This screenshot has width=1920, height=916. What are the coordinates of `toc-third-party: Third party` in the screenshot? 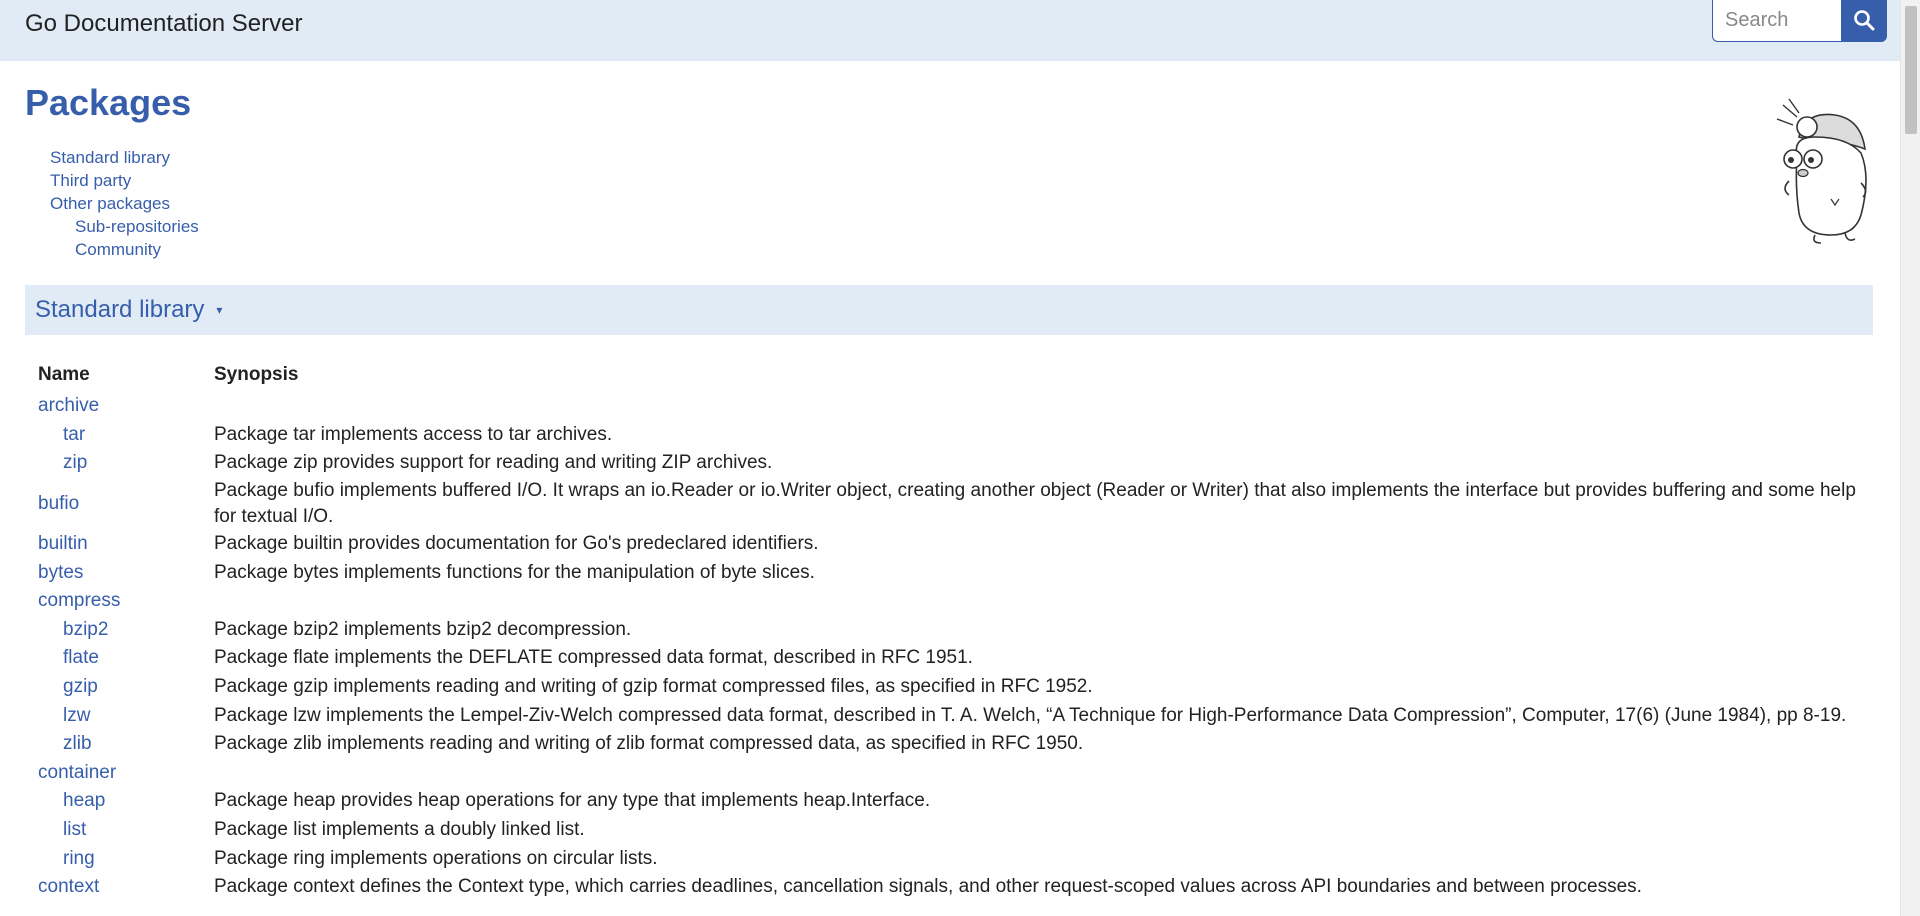 It's located at (124, 180).